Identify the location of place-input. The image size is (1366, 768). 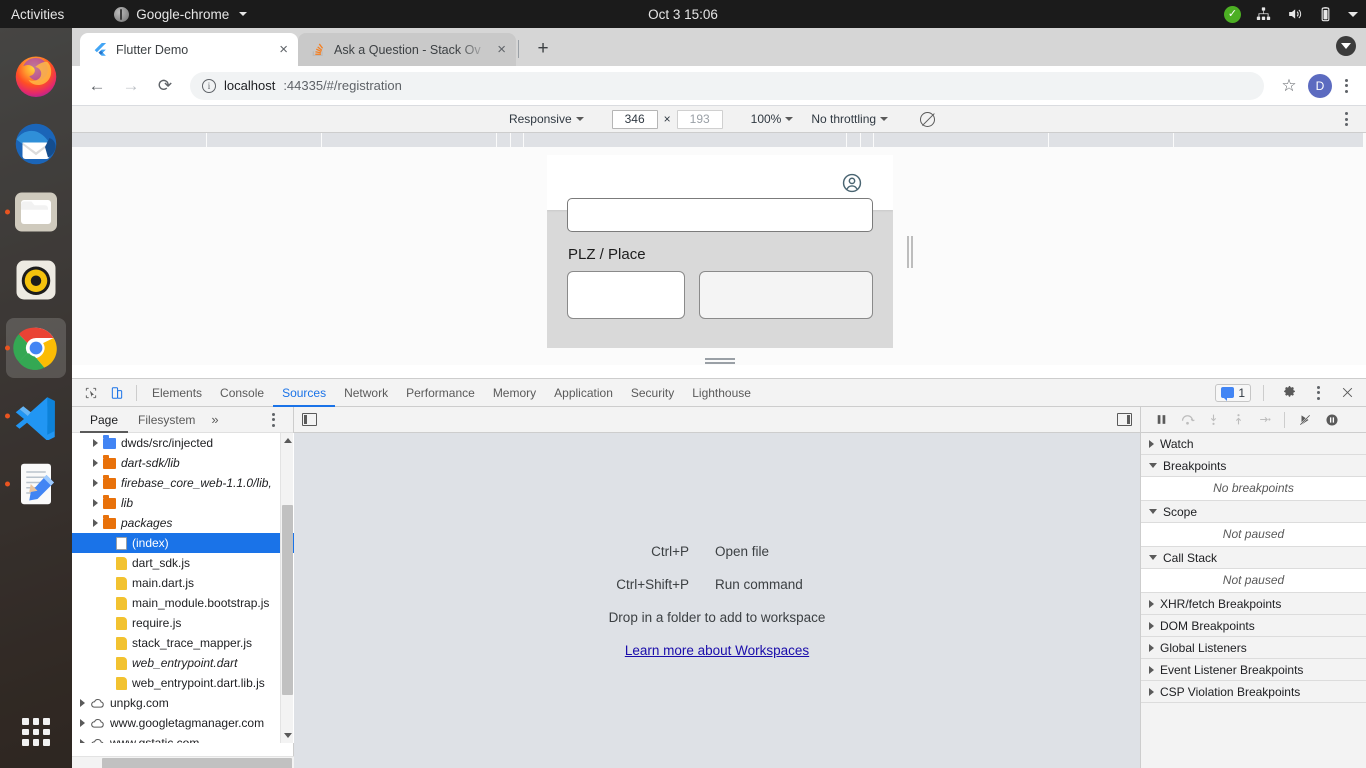
(786, 295).